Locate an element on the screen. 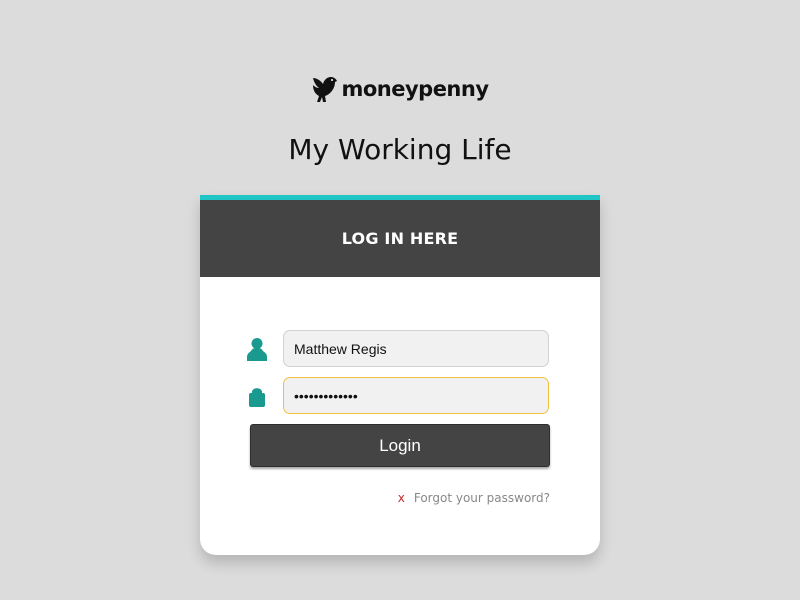 The width and height of the screenshot is (800, 600). username-input is located at coordinates (416, 348).